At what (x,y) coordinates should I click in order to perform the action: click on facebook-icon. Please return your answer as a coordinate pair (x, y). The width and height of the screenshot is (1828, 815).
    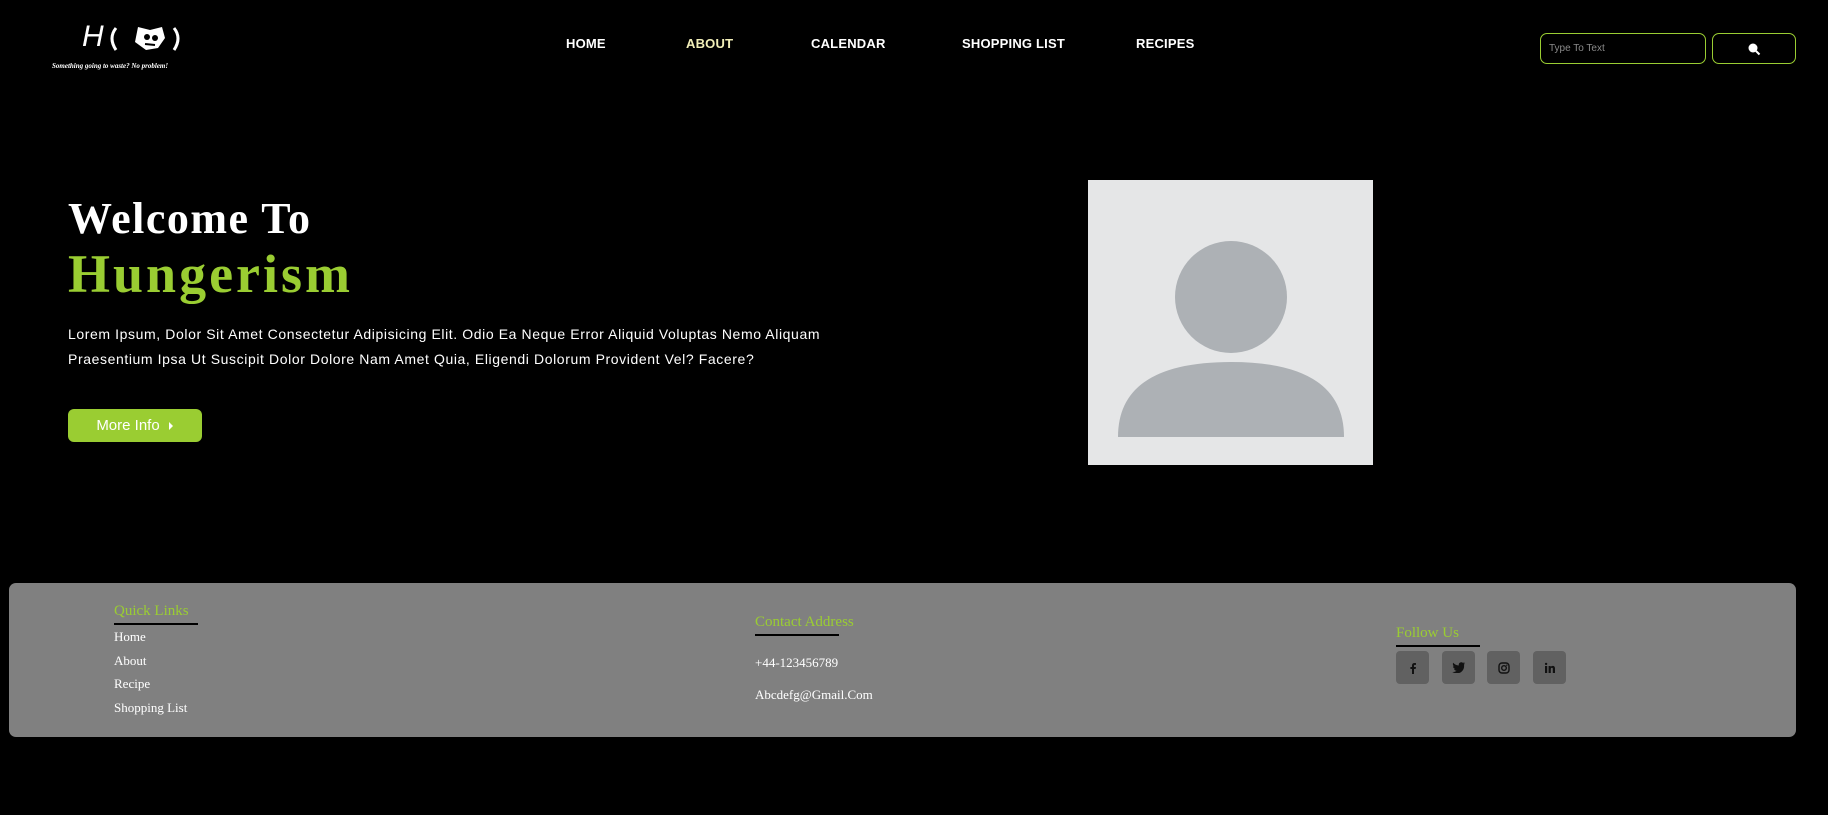
    Looking at the image, I should click on (1412, 668).